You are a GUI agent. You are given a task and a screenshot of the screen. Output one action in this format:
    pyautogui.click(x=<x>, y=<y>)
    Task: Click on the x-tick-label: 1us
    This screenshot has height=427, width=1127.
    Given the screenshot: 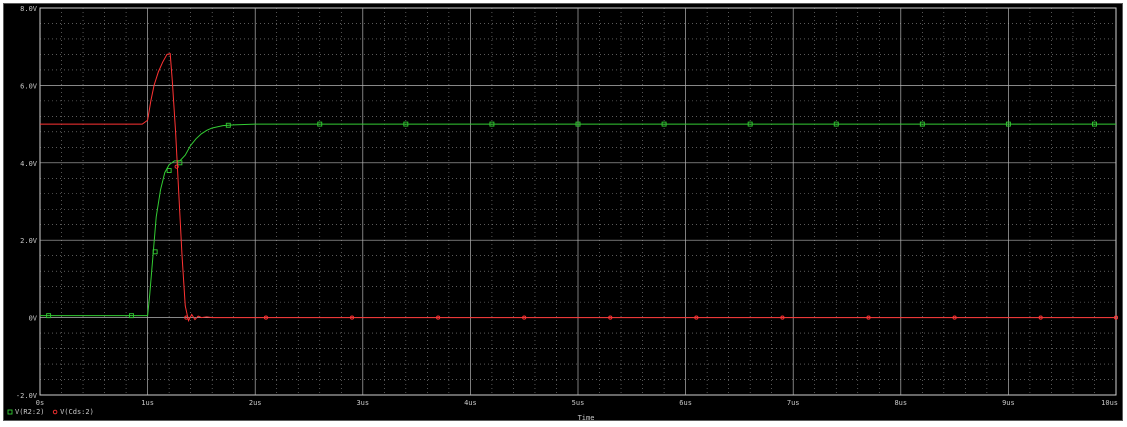 What is the action you would take?
    pyautogui.click(x=147, y=403)
    